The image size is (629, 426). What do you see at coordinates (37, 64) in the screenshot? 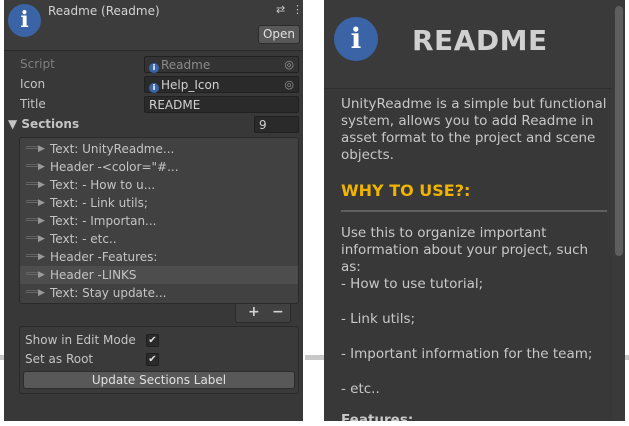
I see `script-label: Script` at bounding box center [37, 64].